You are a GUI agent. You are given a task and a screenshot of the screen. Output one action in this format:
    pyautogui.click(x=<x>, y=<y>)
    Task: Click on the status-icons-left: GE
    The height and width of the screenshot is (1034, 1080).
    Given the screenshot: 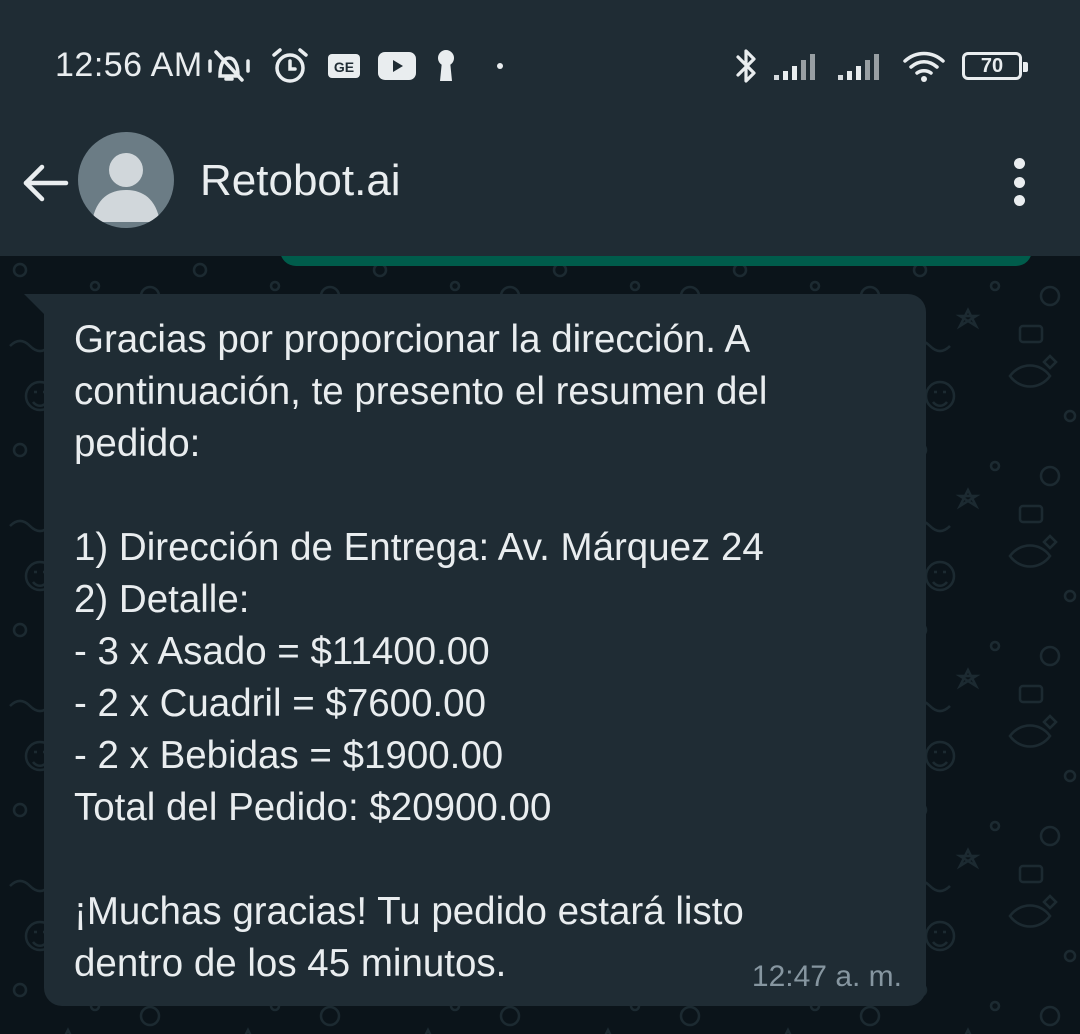 What is the action you would take?
    pyautogui.click(x=355, y=66)
    